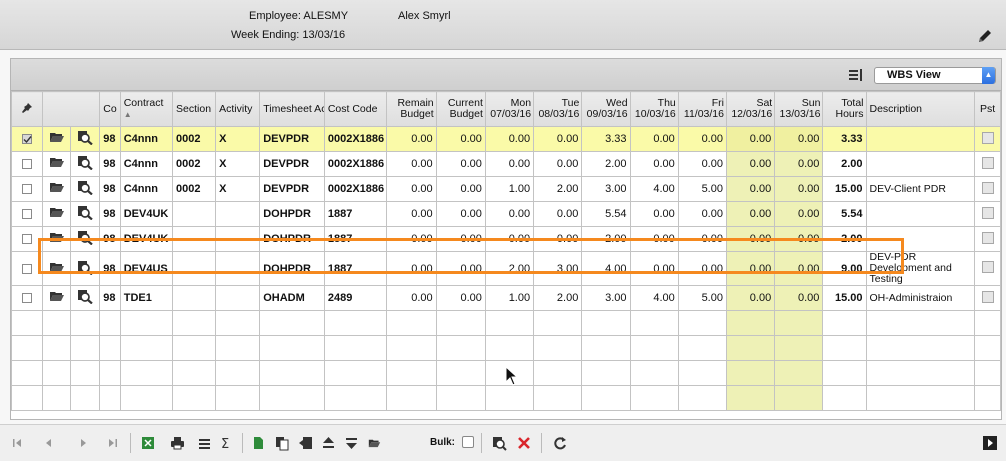 Image resolution: width=1006 pixels, height=461 pixels. What do you see at coordinates (499, 443) in the screenshot?
I see `zoom-search-icon` at bounding box center [499, 443].